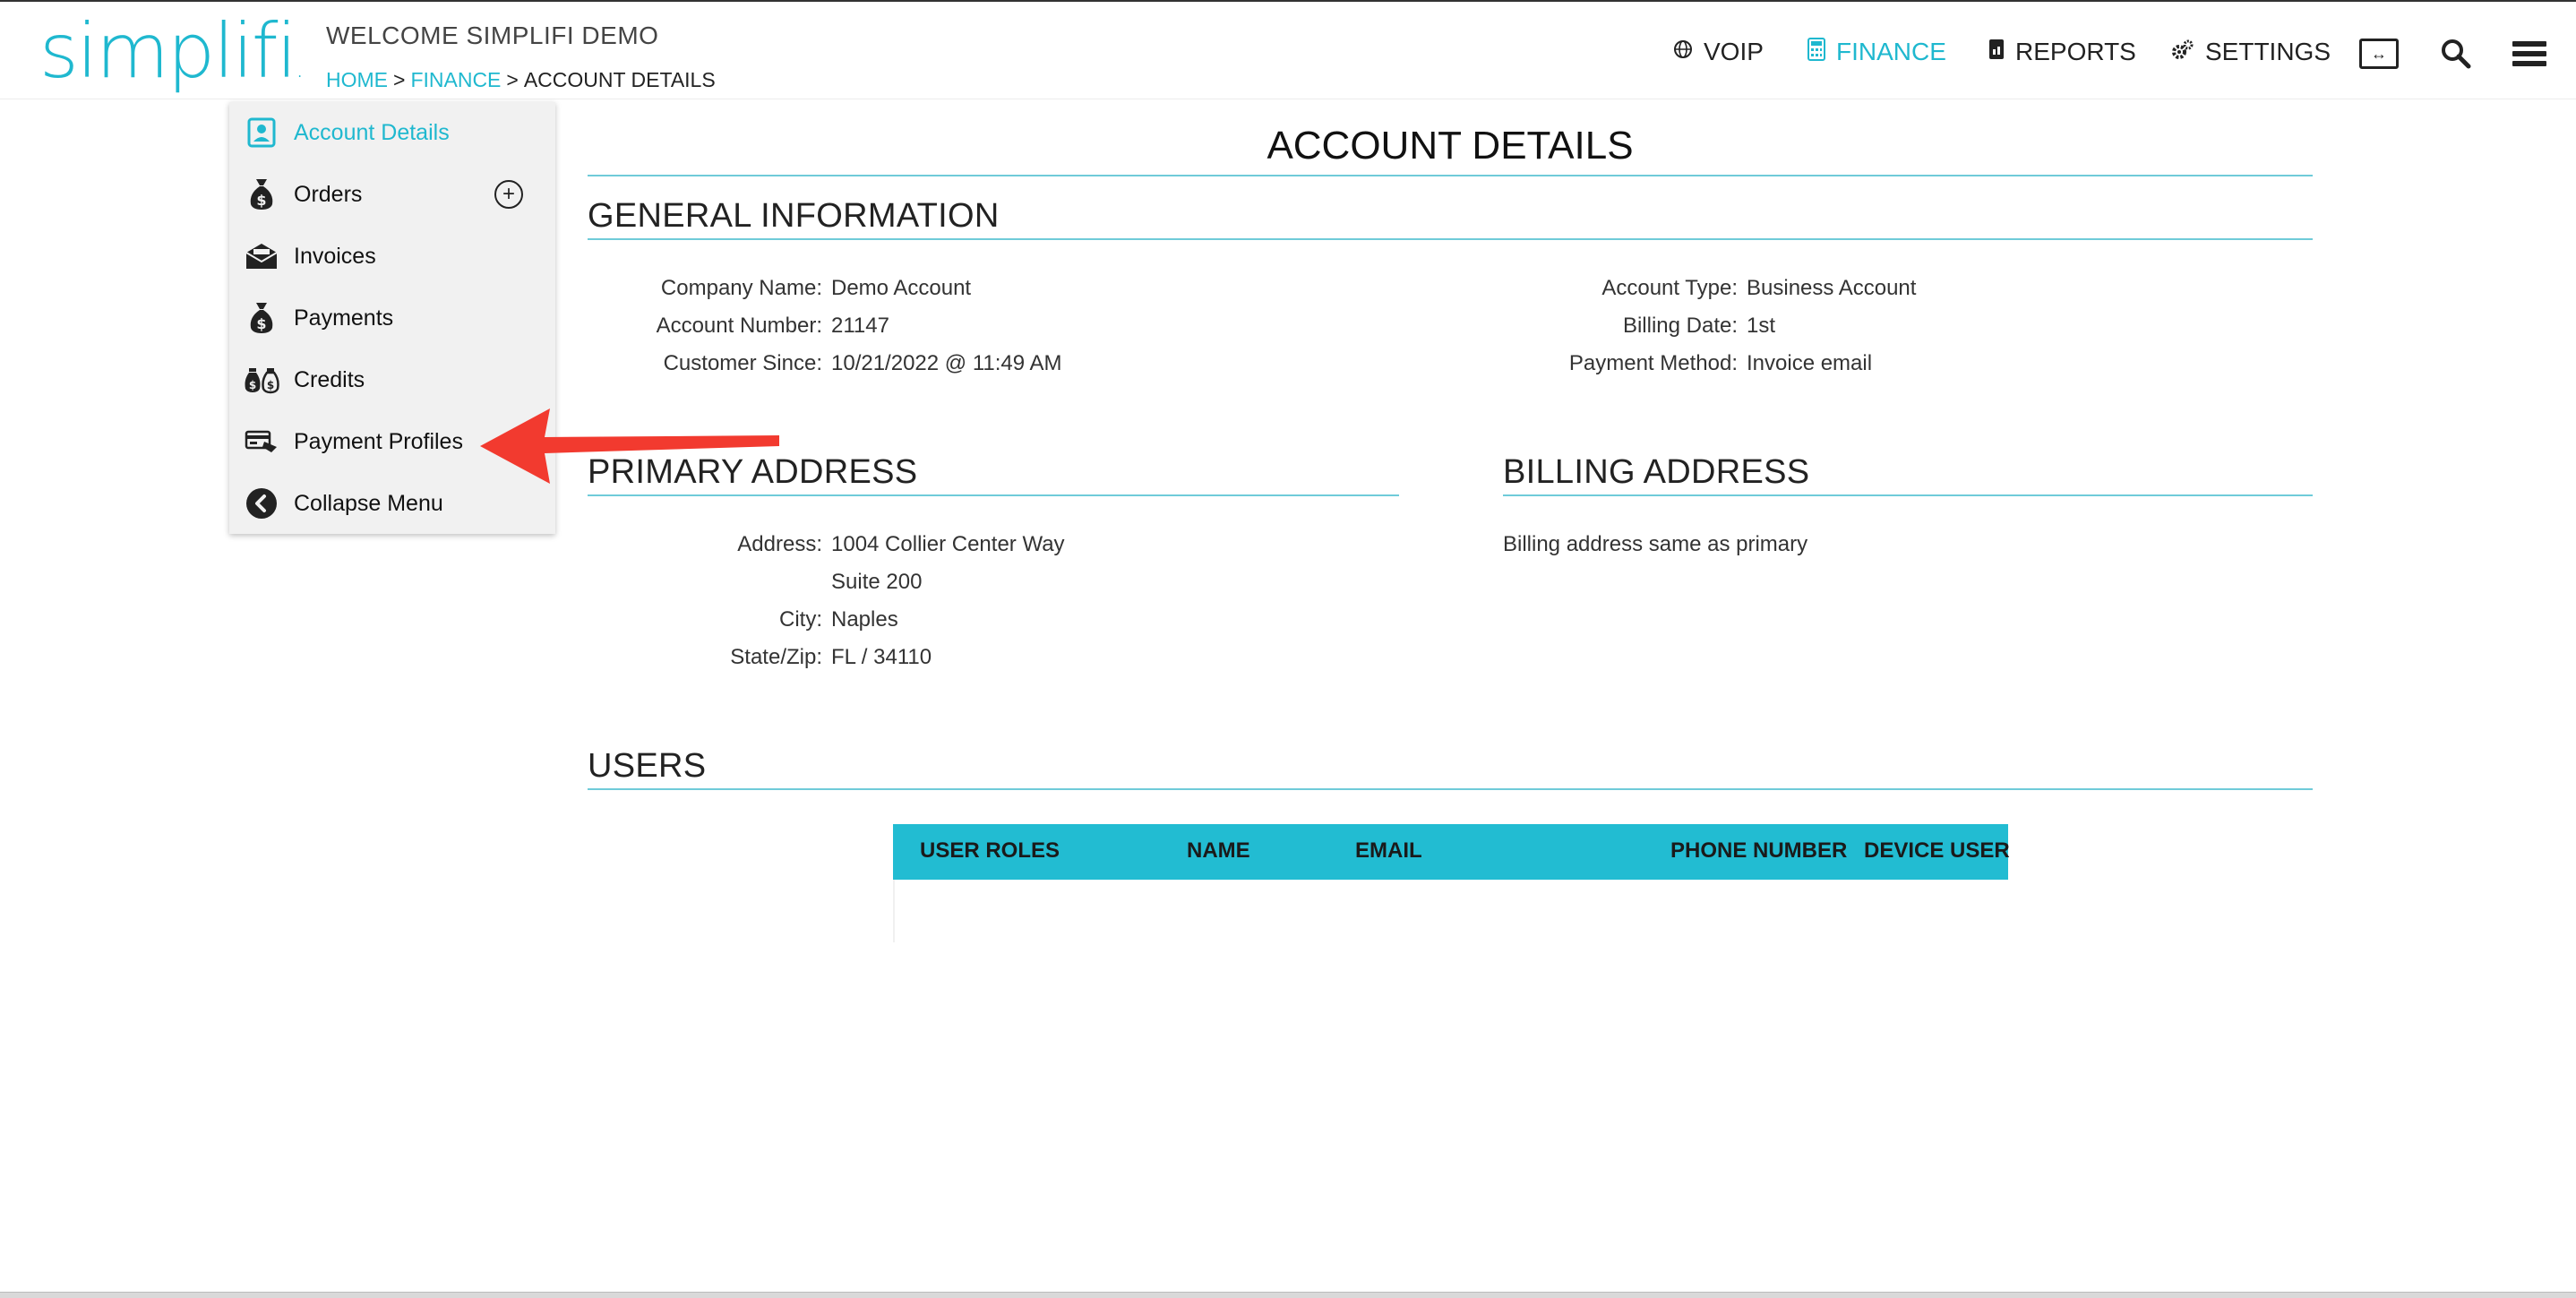  I want to click on account-card-icon, so click(261, 132).